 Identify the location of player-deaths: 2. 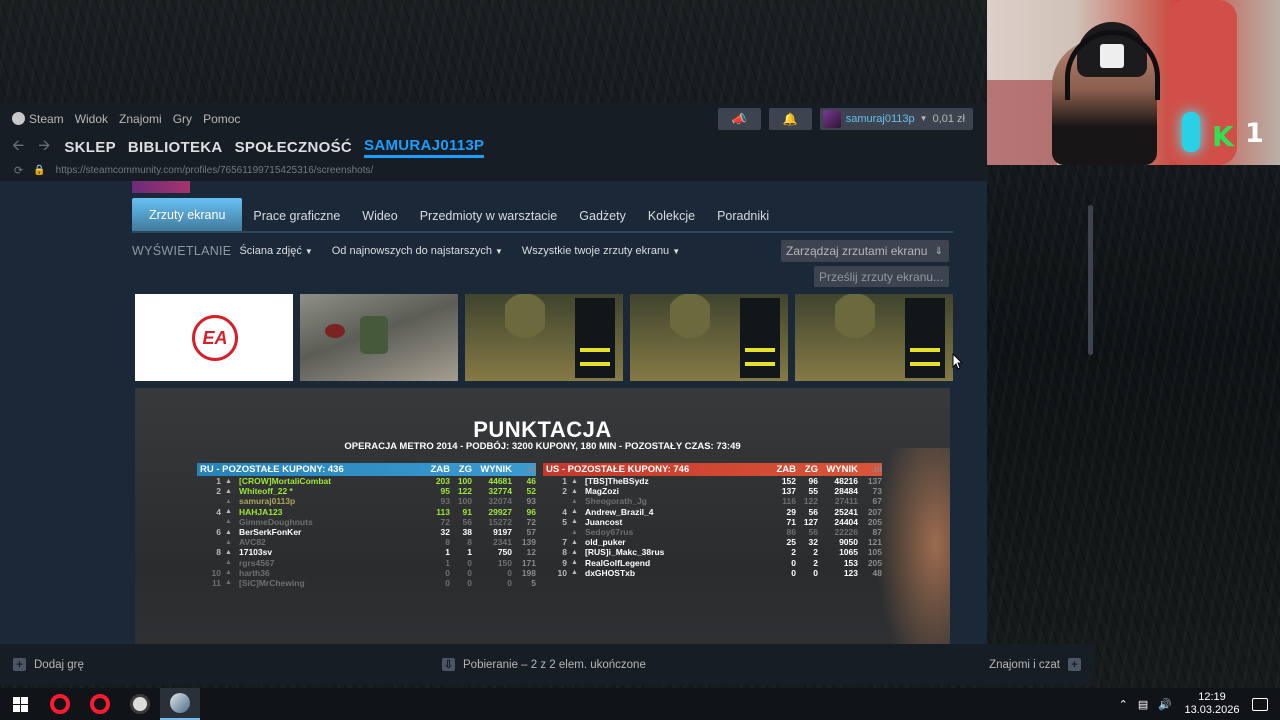
(815, 552).